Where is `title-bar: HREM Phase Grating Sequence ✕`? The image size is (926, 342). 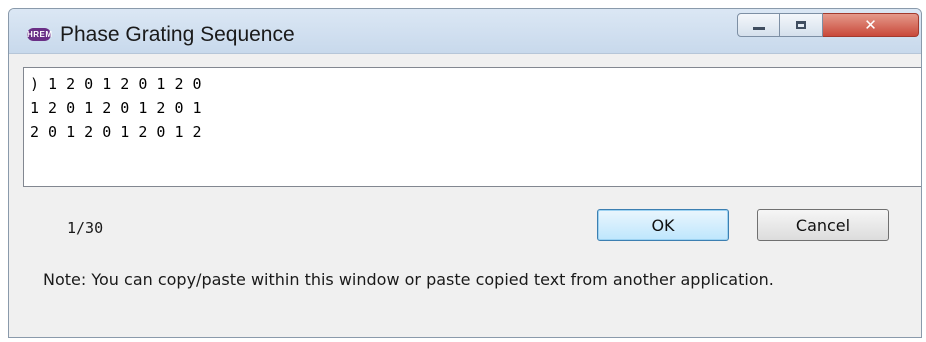 title-bar: HREM Phase Grating Sequence ✕ is located at coordinates (465, 31).